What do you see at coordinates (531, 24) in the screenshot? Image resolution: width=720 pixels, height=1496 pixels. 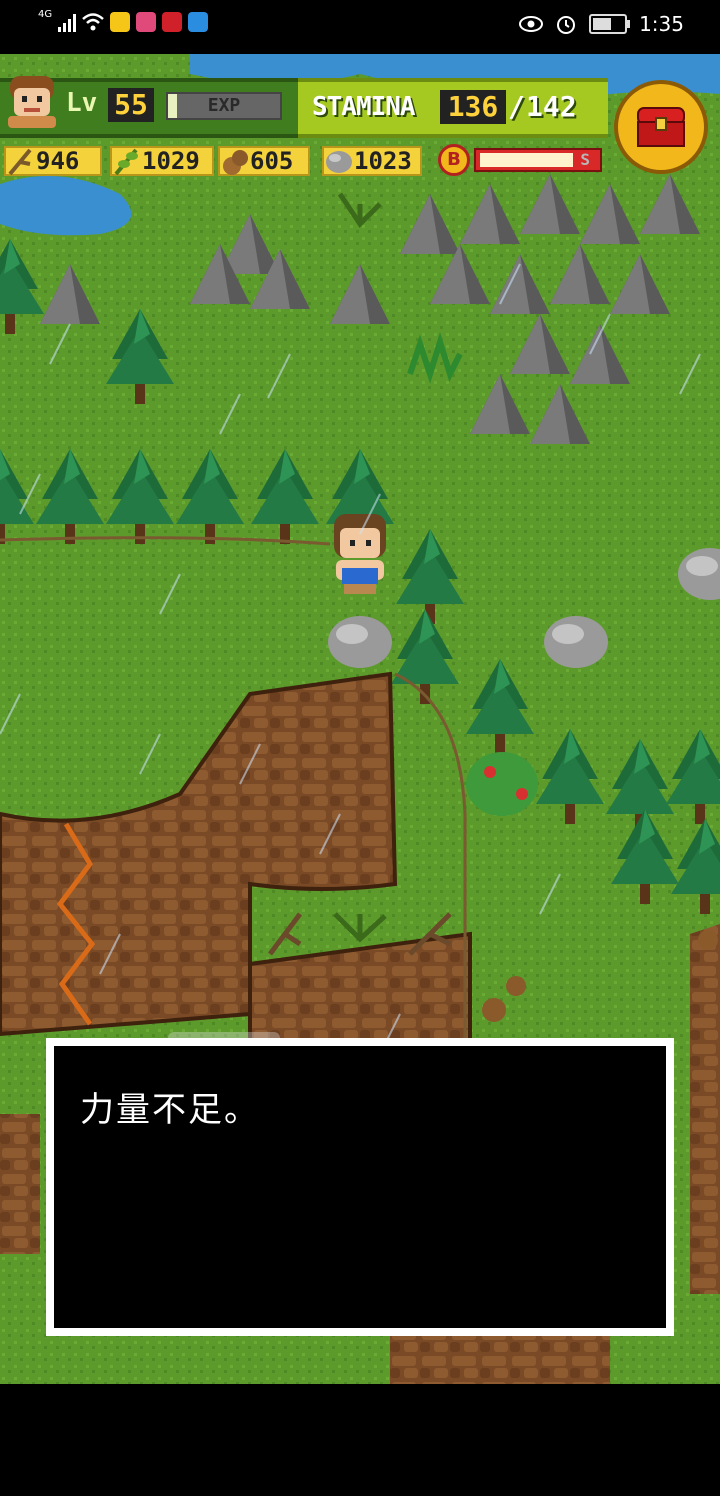 I see `eye-icon` at bounding box center [531, 24].